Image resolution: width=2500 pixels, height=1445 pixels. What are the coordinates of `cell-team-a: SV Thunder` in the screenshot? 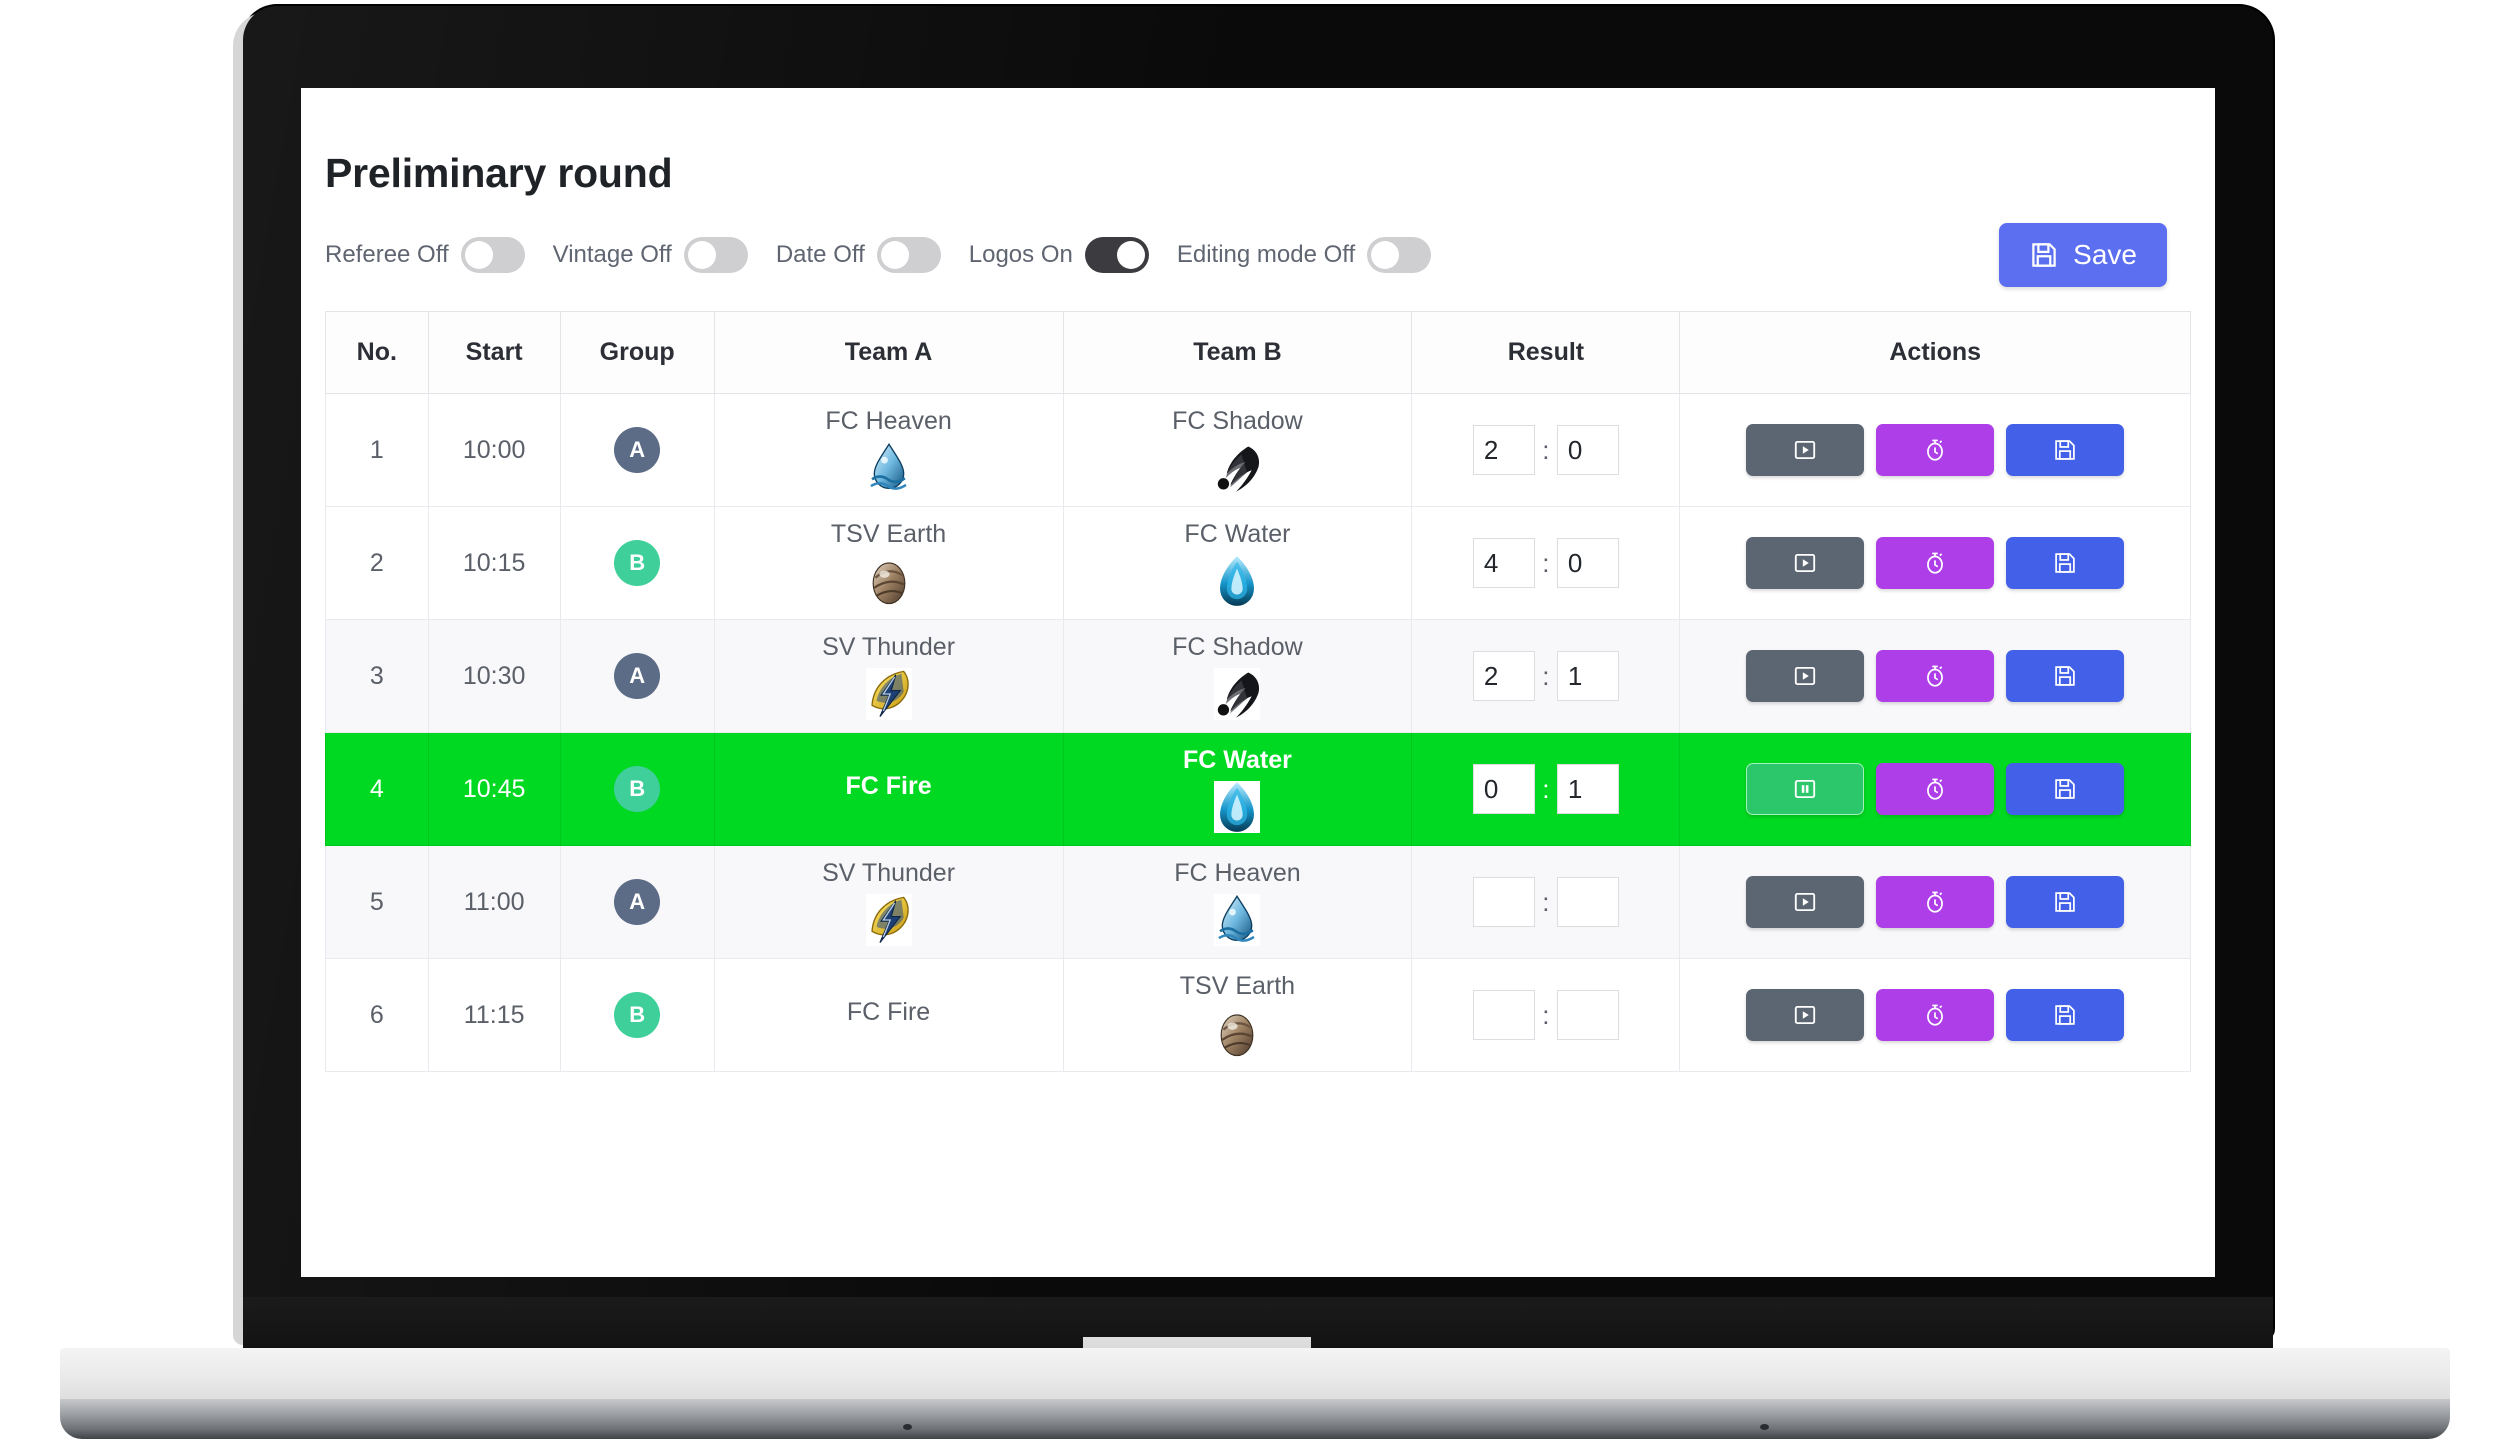 It's located at (888, 902).